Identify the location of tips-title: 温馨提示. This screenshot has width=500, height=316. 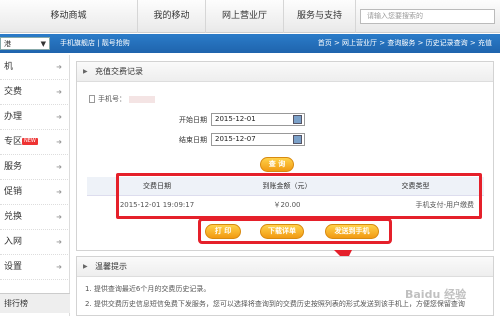
(111, 266).